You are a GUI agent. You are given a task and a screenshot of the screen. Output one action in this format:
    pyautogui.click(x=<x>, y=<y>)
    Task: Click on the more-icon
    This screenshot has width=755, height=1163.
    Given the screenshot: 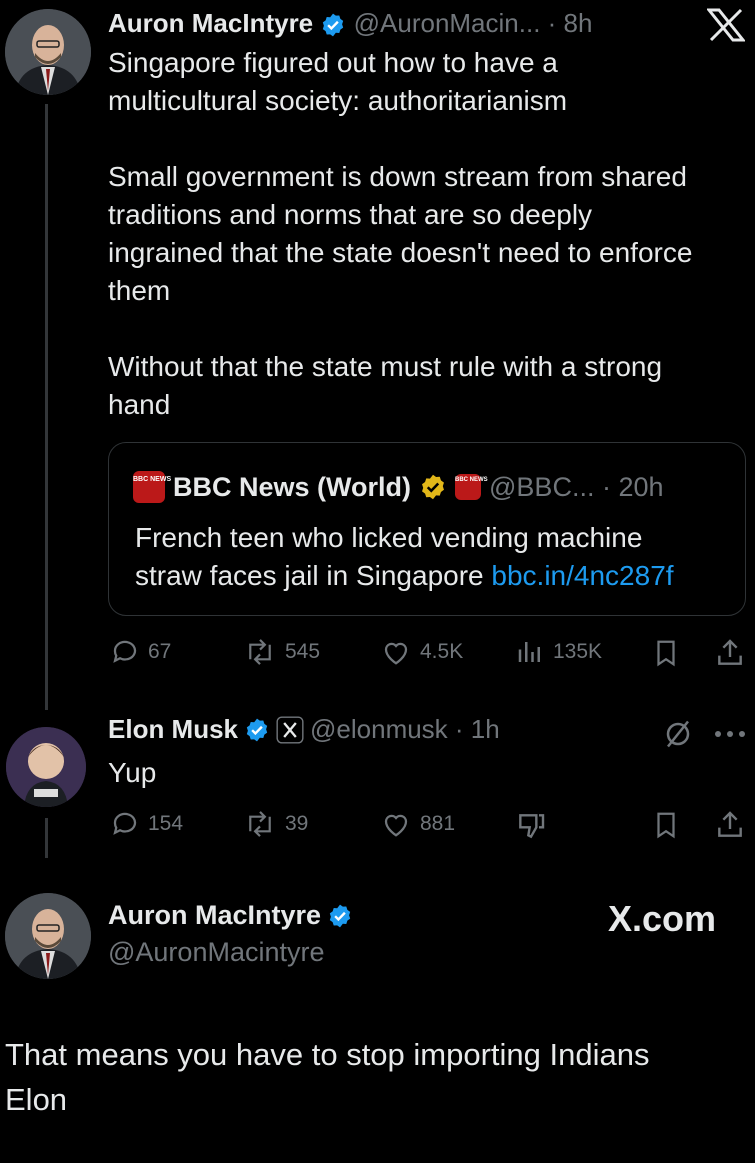 What is the action you would take?
    pyautogui.click(x=730, y=734)
    